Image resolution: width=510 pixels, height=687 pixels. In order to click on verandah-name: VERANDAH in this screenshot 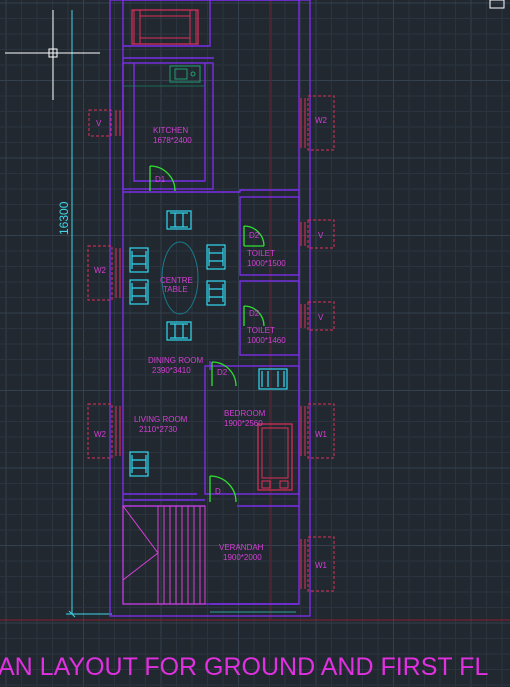, I will do `click(241, 547)`.